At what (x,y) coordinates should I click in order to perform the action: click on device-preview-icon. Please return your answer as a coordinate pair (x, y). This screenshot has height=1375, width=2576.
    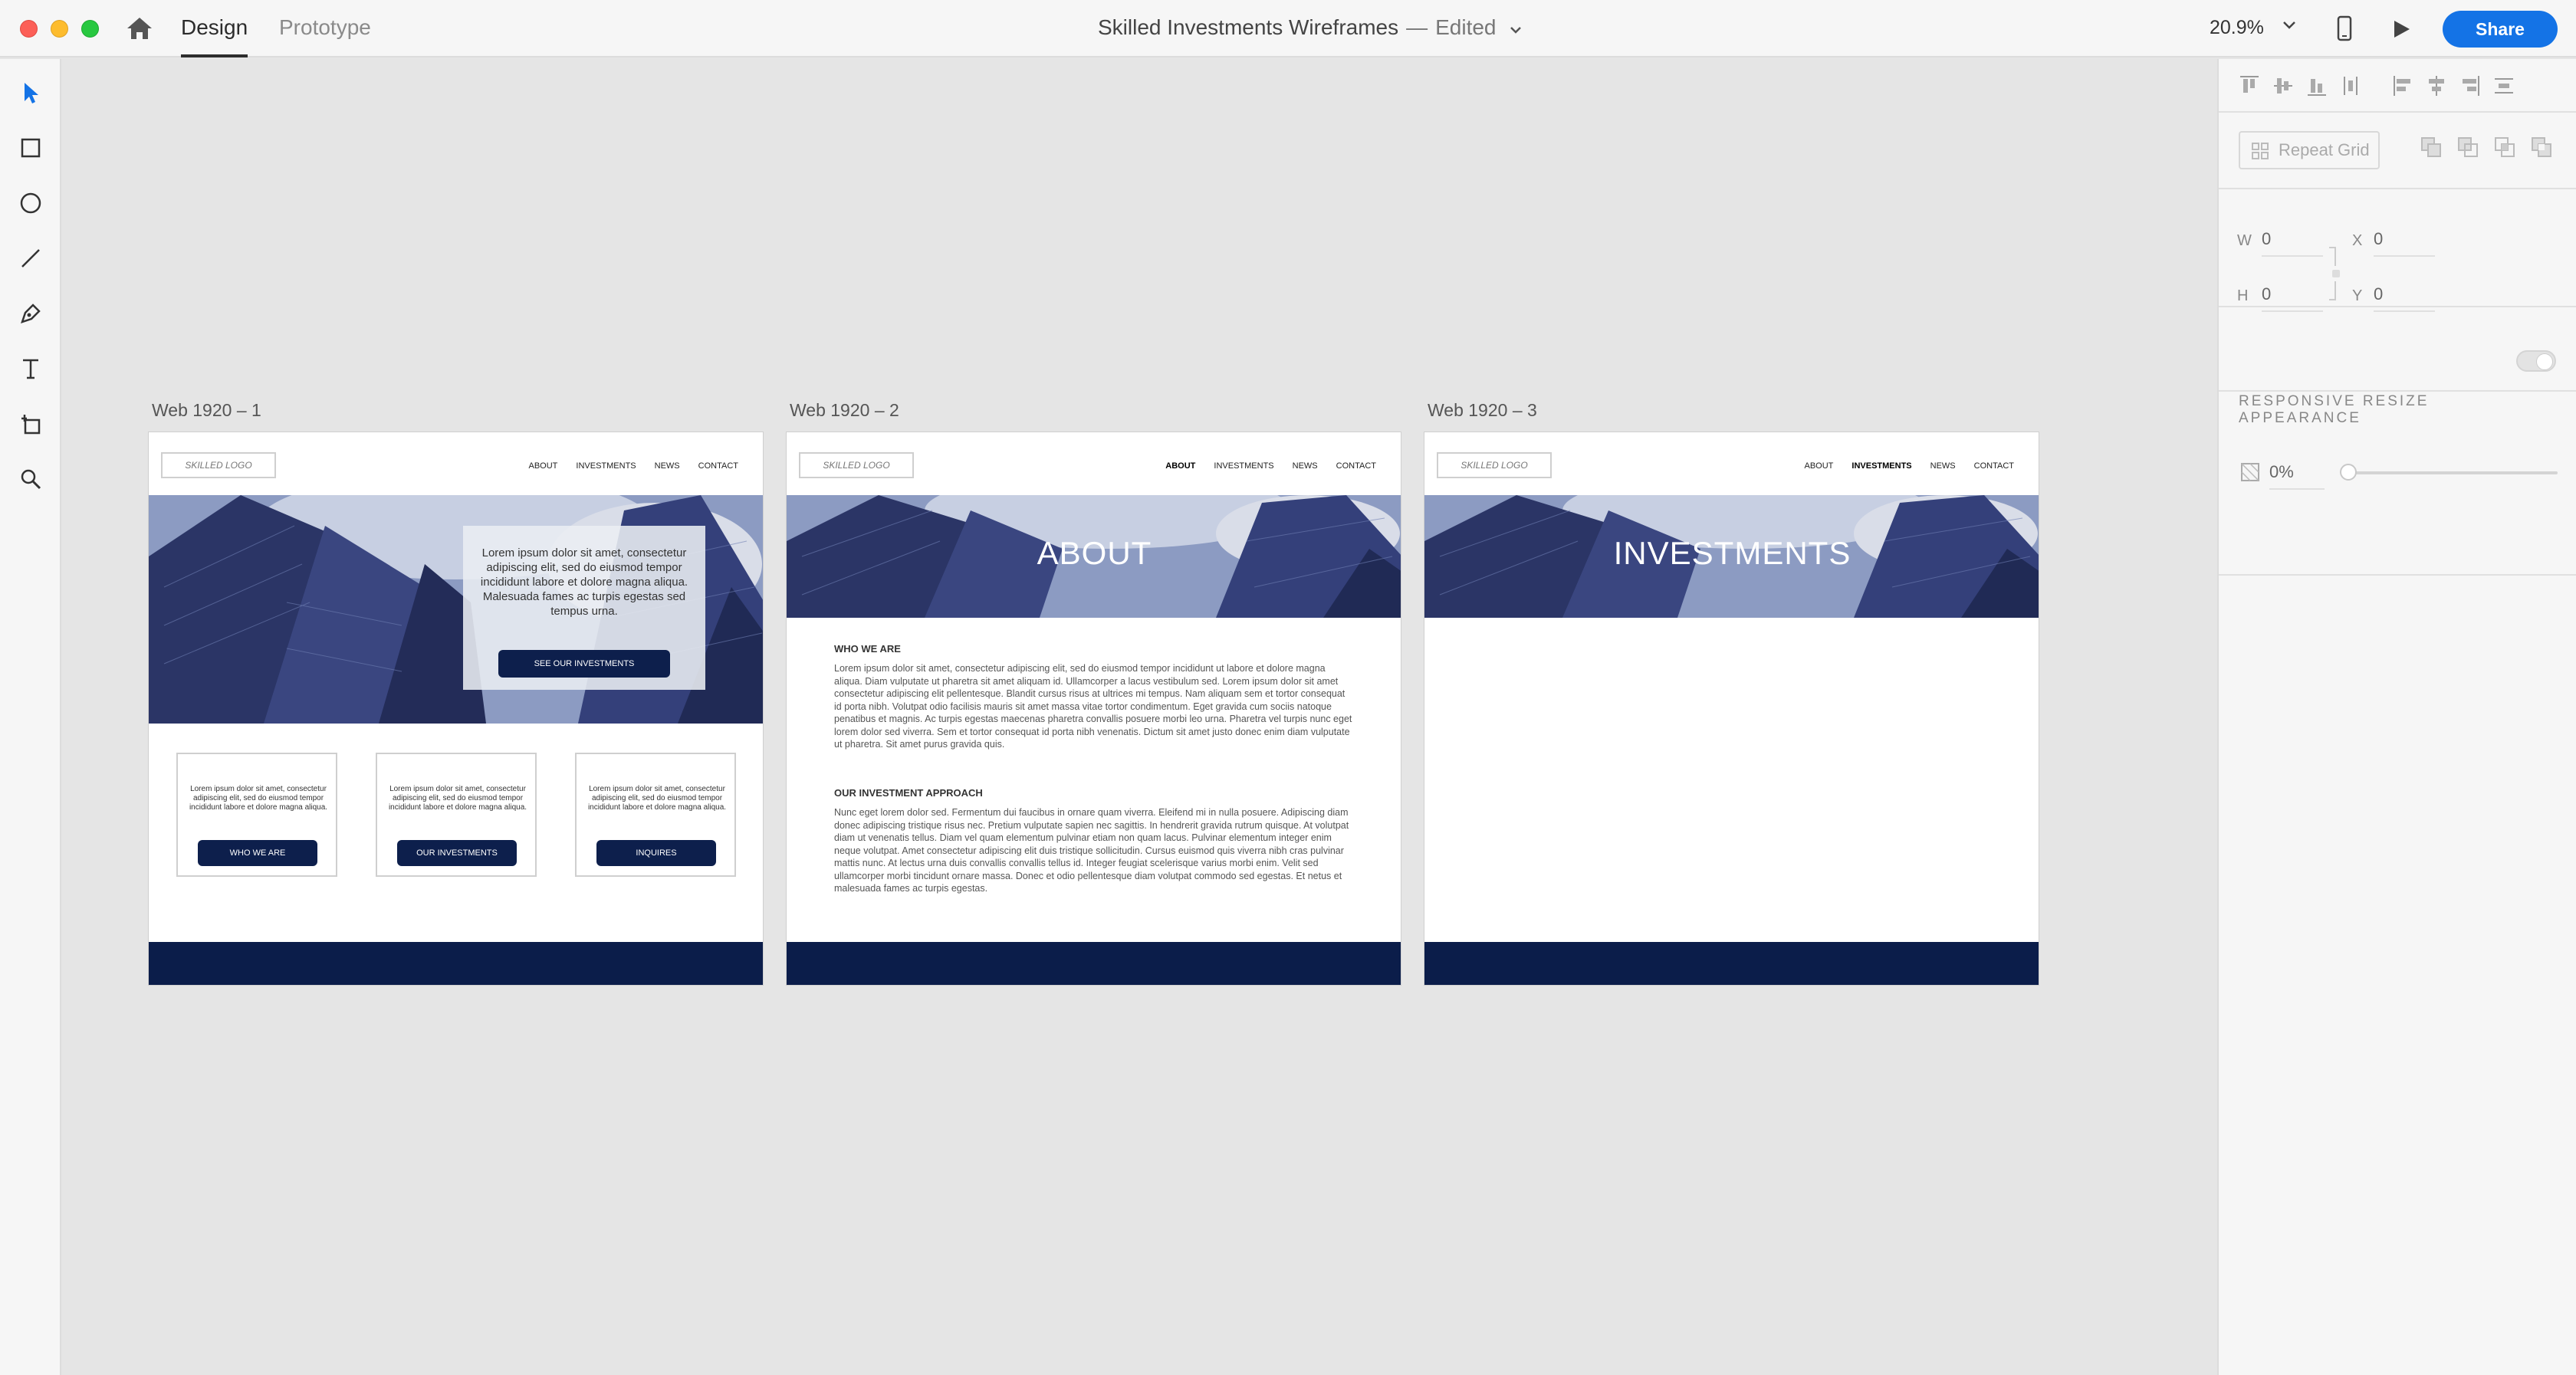
    Looking at the image, I should click on (2344, 28).